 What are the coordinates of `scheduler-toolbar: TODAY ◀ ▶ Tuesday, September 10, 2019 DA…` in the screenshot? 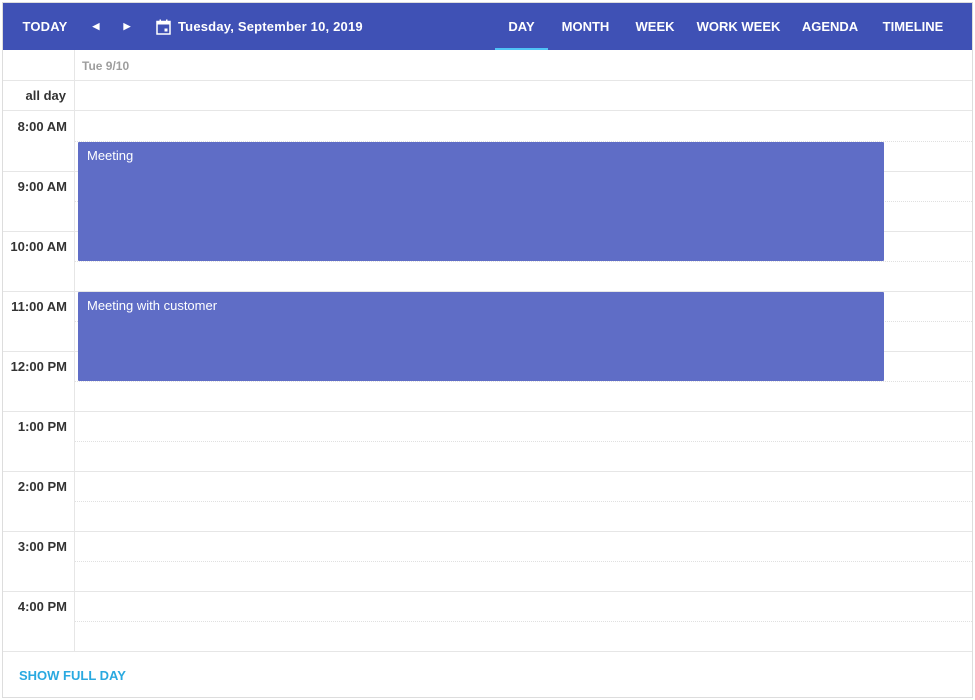 It's located at (487, 26).